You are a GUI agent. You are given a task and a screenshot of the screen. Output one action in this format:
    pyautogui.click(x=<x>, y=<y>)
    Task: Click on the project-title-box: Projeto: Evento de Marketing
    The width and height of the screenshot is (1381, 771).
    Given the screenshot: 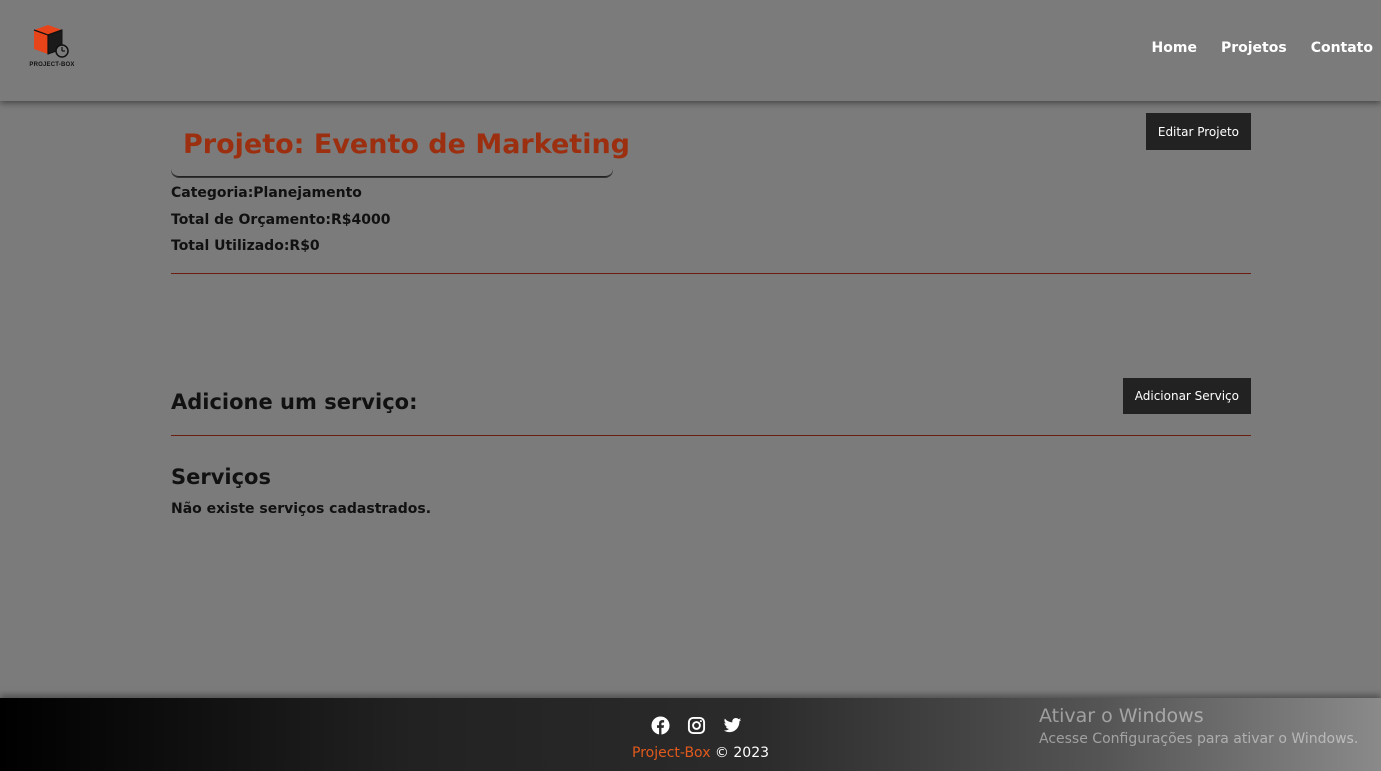 What is the action you would take?
    pyautogui.click(x=400, y=151)
    